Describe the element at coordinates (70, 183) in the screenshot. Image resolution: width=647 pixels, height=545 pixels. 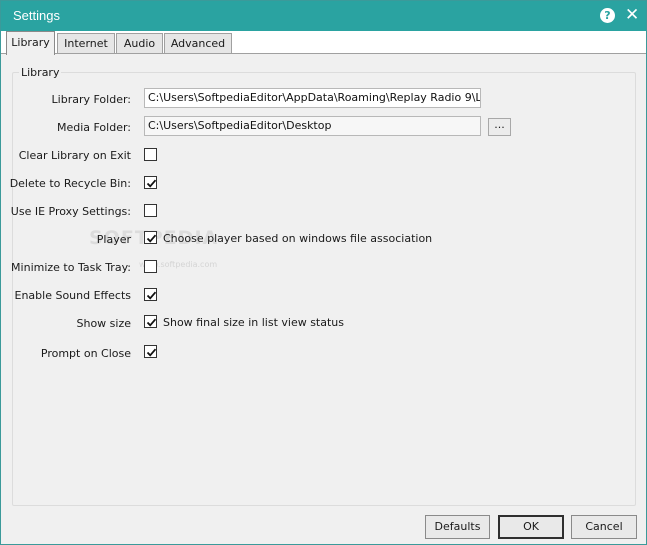
I see `recycle-bin-label: Delete to Recycle Bin:` at that location.